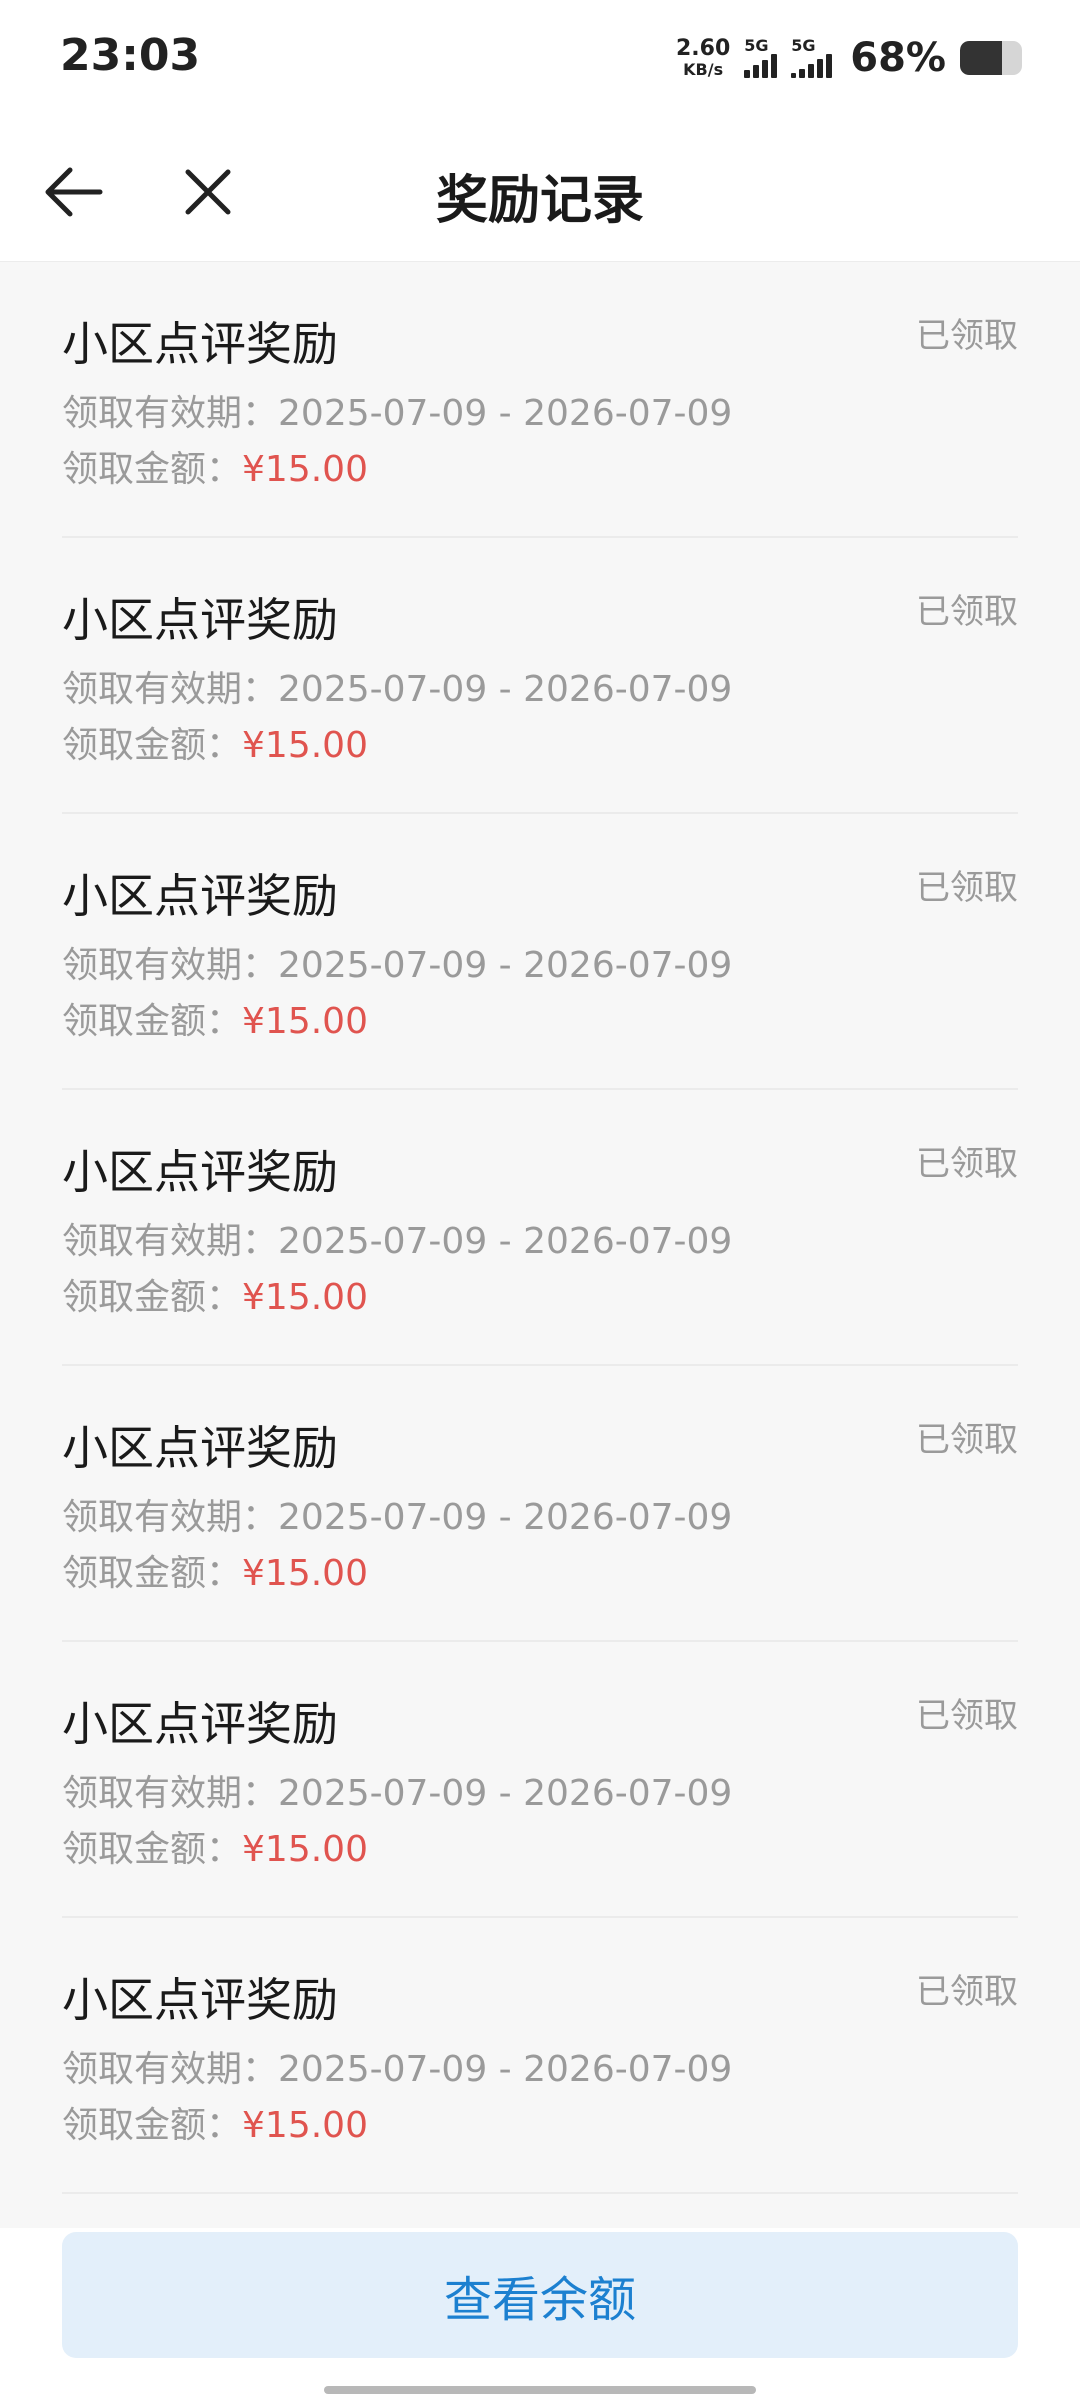 Image resolution: width=1080 pixels, height=2400 pixels. I want to click on home-indicator, so click(540, 2390).